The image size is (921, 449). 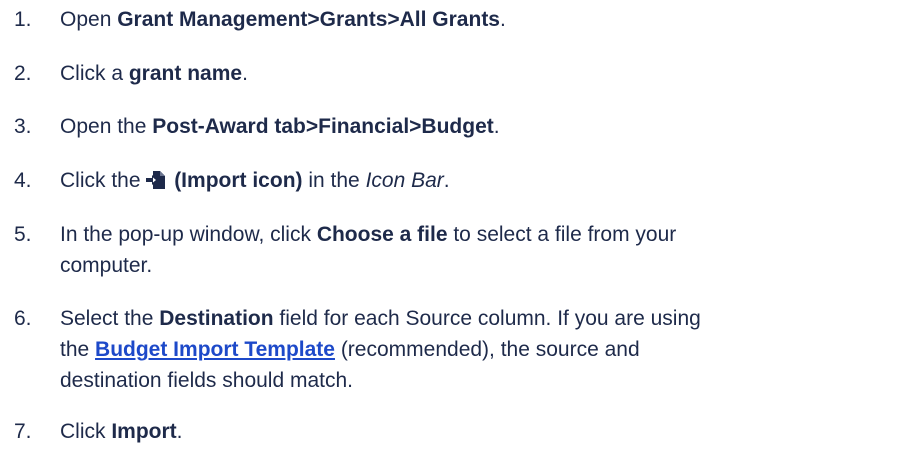 What do you see at coordinates (235, 180) in the screenshot?
I see `emphasis-text: (Import icon)` at bounding box center [235, 180].